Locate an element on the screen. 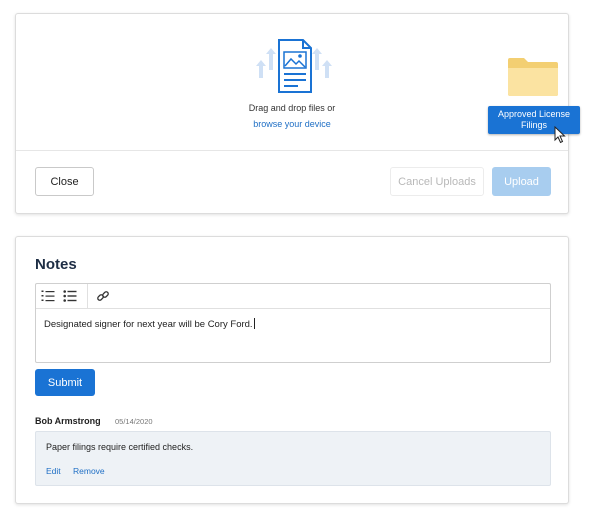 The width and height of the screenshot is (589, 522). bulleted-list-icon is located at coordinates (70, 296).